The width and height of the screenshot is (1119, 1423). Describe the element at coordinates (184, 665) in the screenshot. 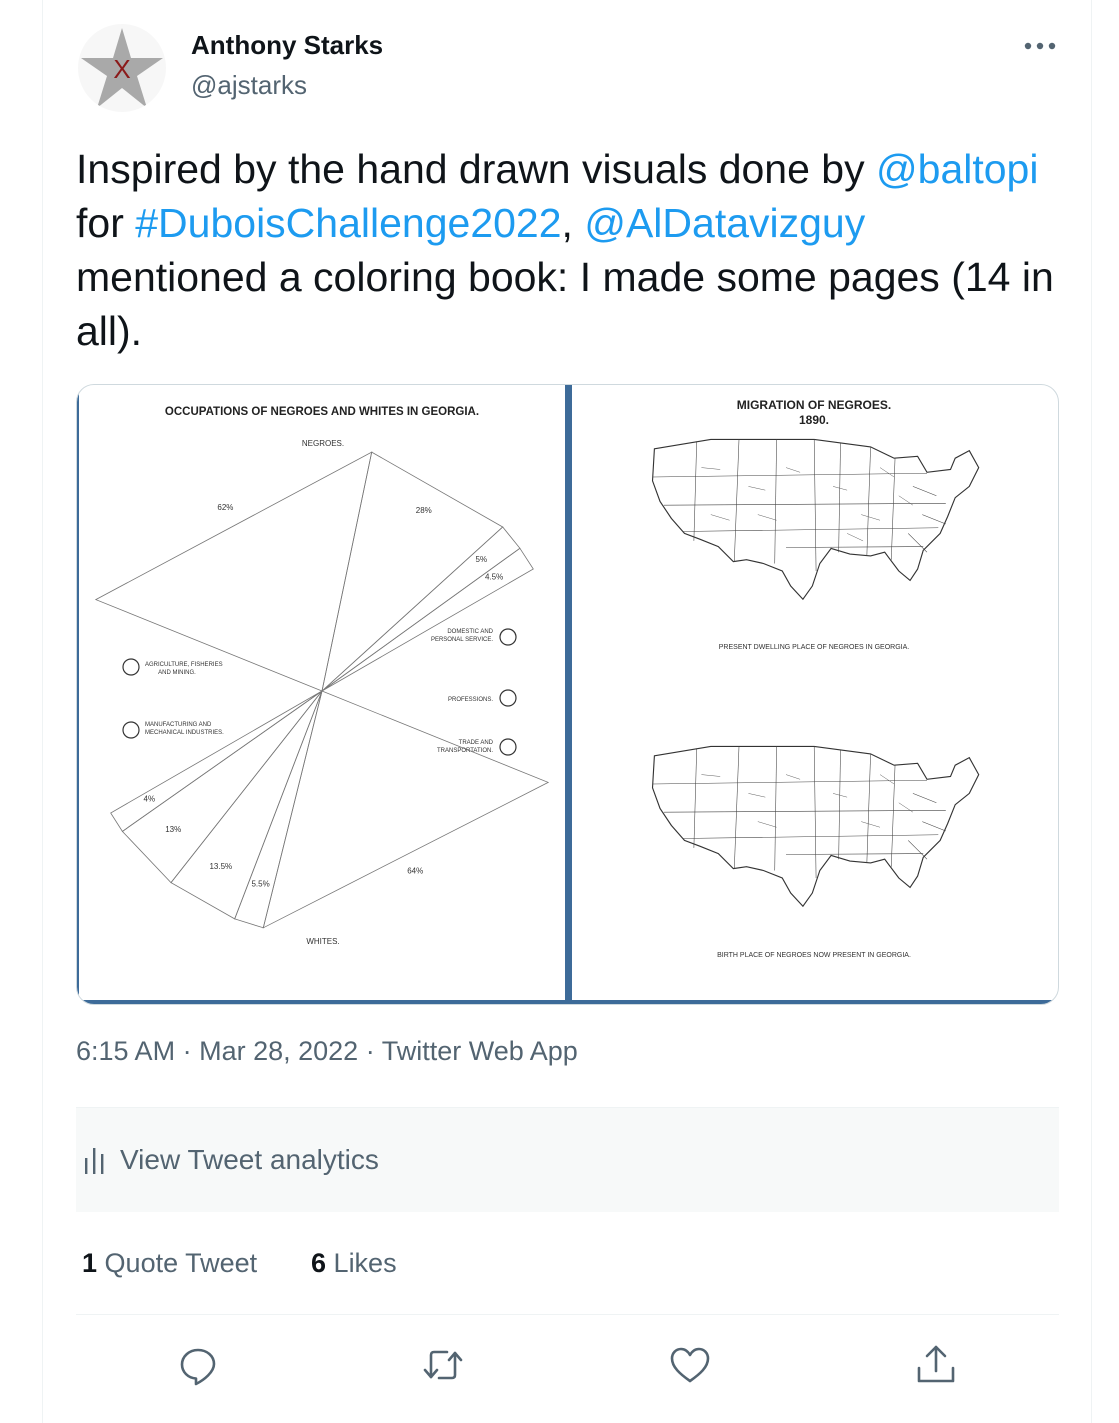

I see `legend-agriculture-line1: AGRICULTURE, FISHERIES` at that location.